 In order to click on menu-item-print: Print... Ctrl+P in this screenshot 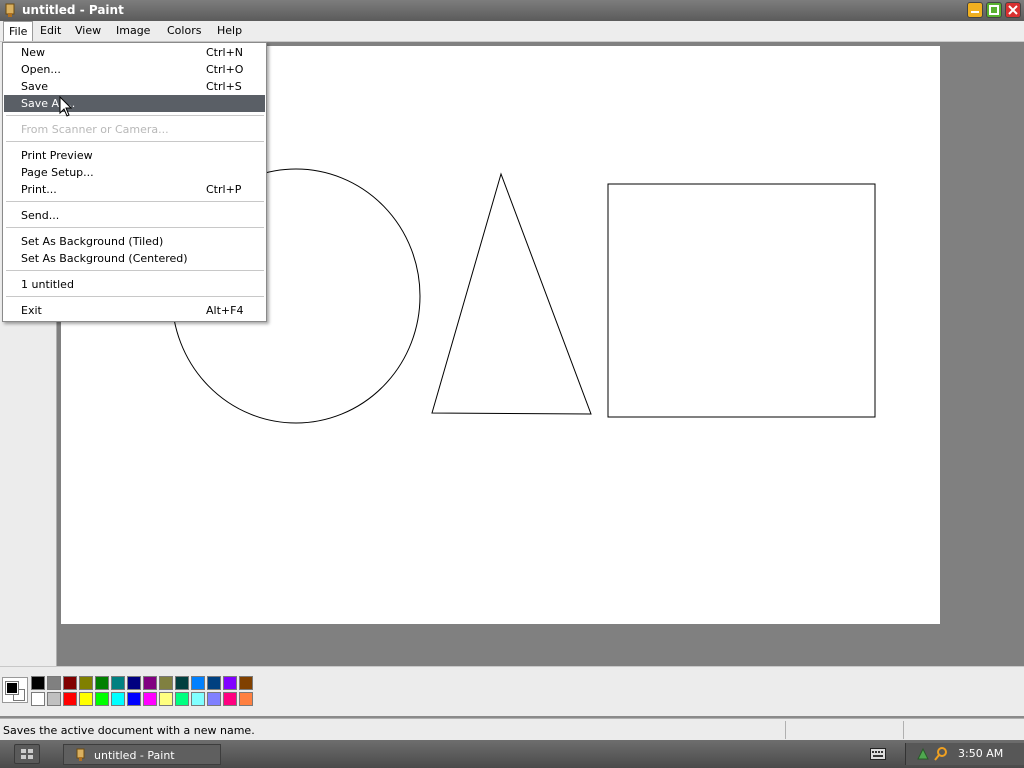, I will do `click(134, 189)`.